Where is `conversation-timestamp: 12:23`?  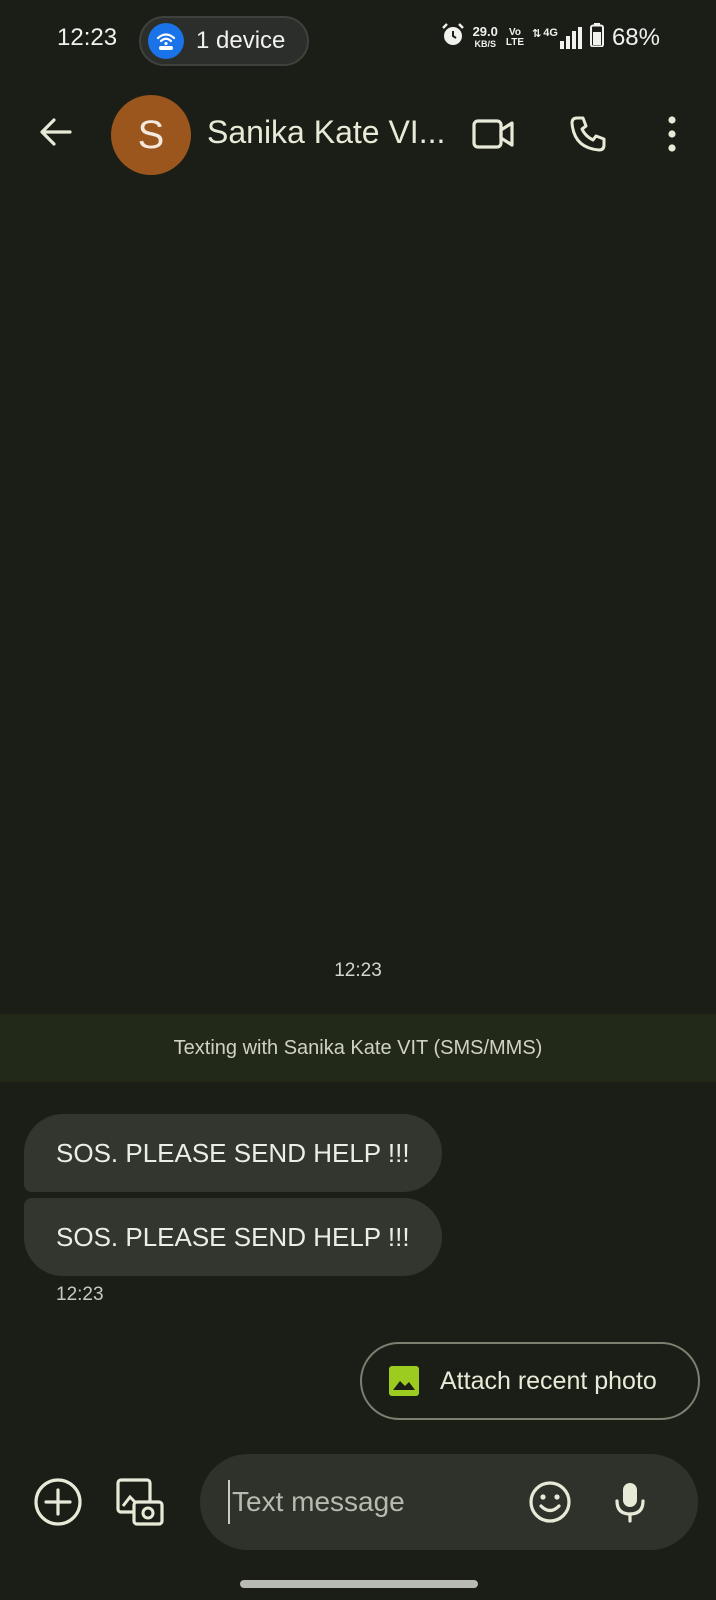 conversation-timestamp: 12:23 is located at coordinates (358, 970).